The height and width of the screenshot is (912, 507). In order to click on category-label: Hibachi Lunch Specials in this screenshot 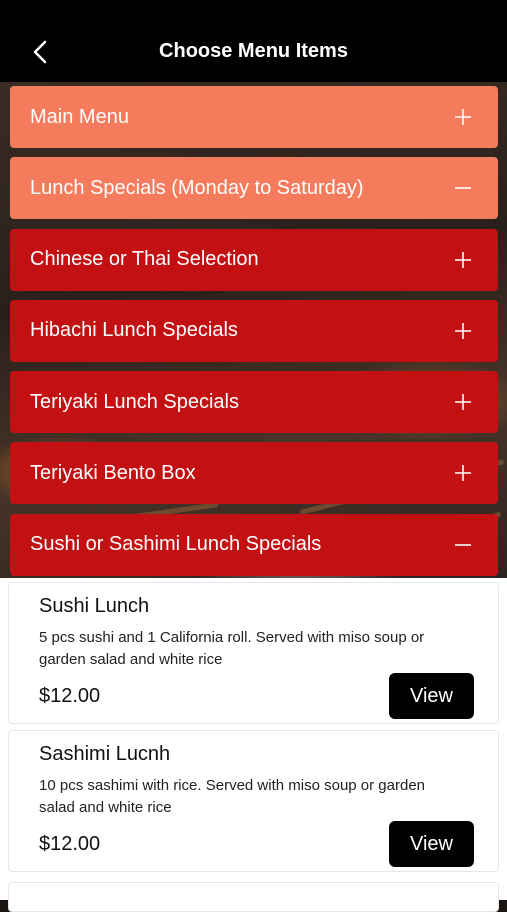, I will do `click(134, 330)`.